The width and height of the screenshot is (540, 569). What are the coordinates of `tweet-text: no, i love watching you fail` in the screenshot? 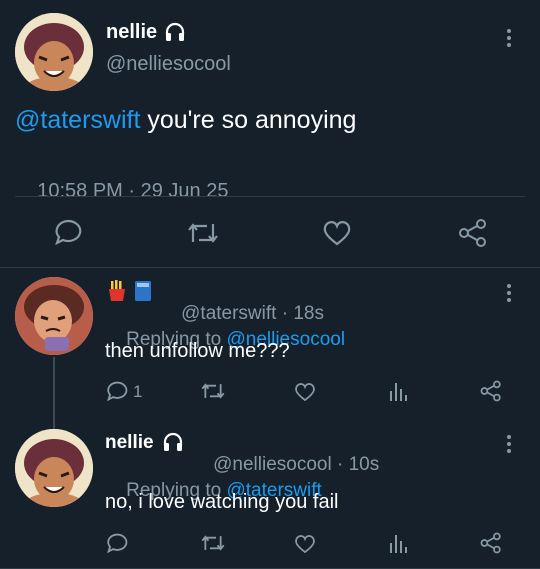 It's located at (222, 502).